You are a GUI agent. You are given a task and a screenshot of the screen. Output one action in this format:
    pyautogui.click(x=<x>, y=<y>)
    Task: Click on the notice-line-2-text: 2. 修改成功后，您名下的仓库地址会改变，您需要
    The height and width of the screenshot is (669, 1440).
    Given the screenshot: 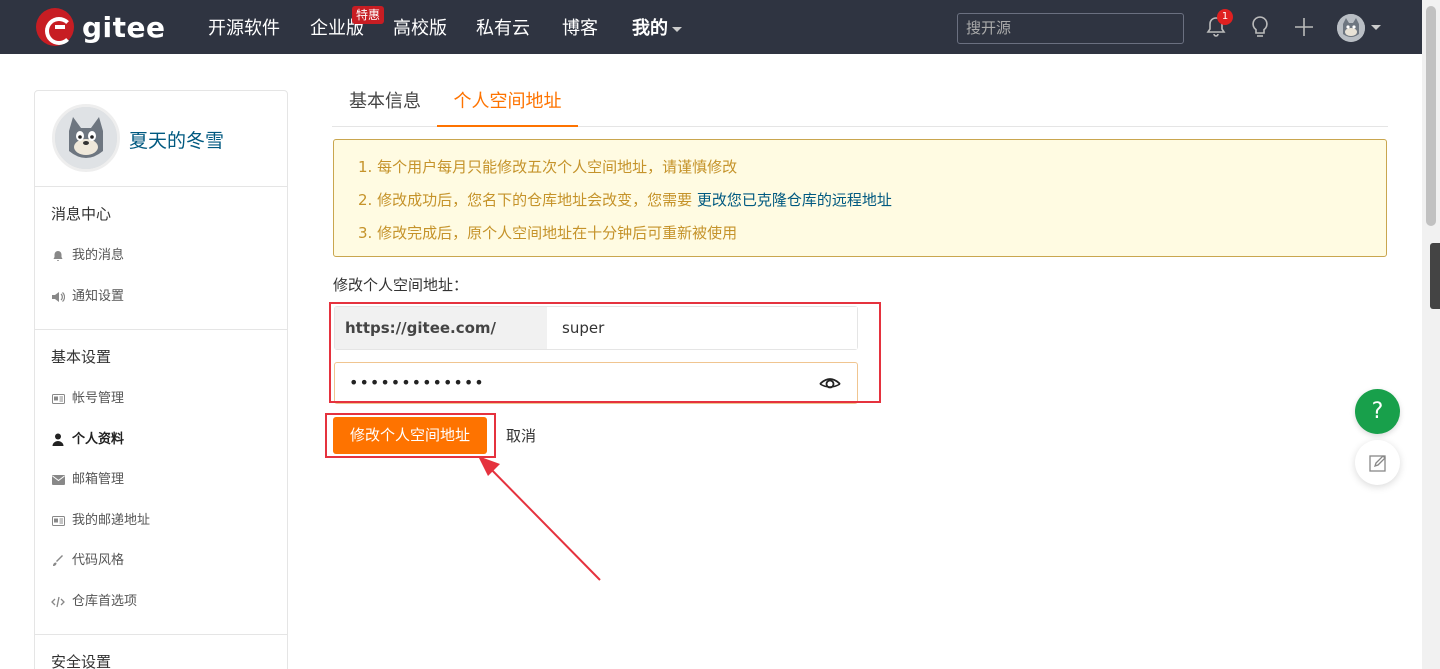 What is the action you would take?
    pyautogui.click(x=527, y=200)
    